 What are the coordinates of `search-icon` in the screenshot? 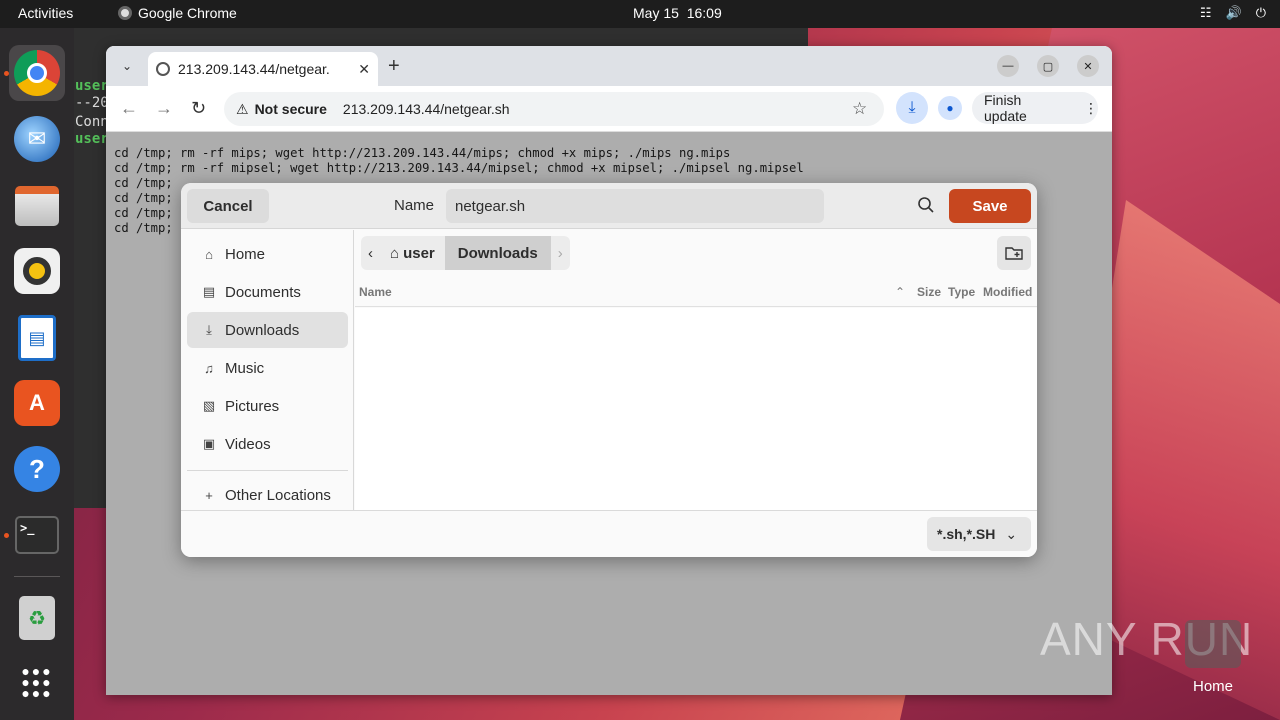 It's located at (926, 205).